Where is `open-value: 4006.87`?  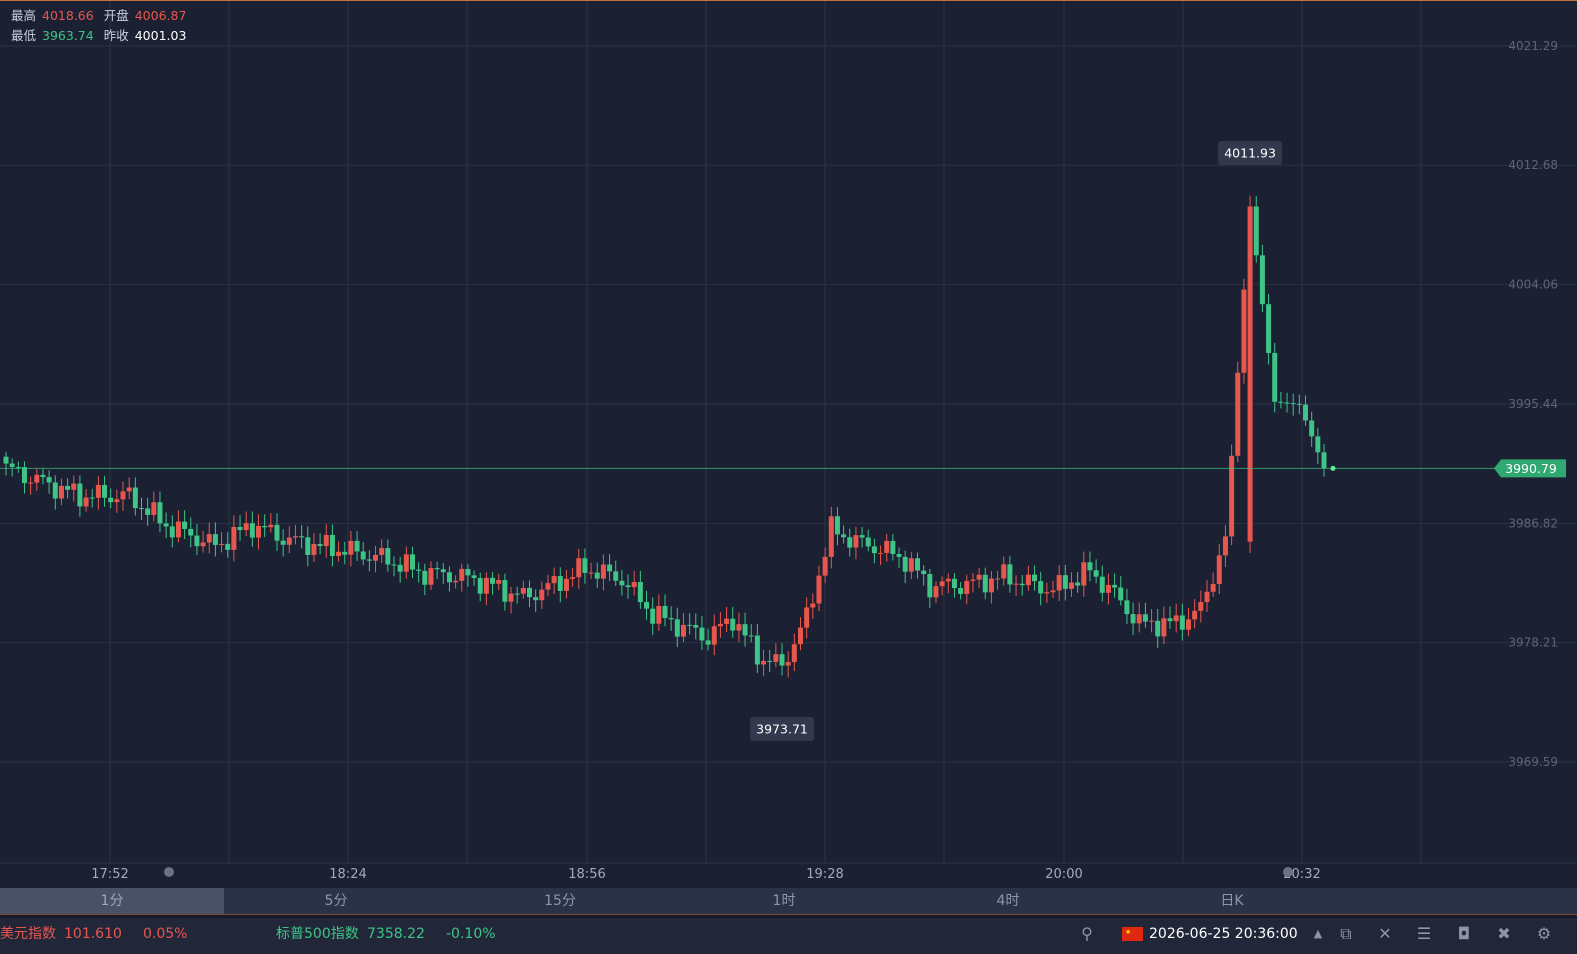
open-value: 4006.87 is located at coordinates (160, 15).